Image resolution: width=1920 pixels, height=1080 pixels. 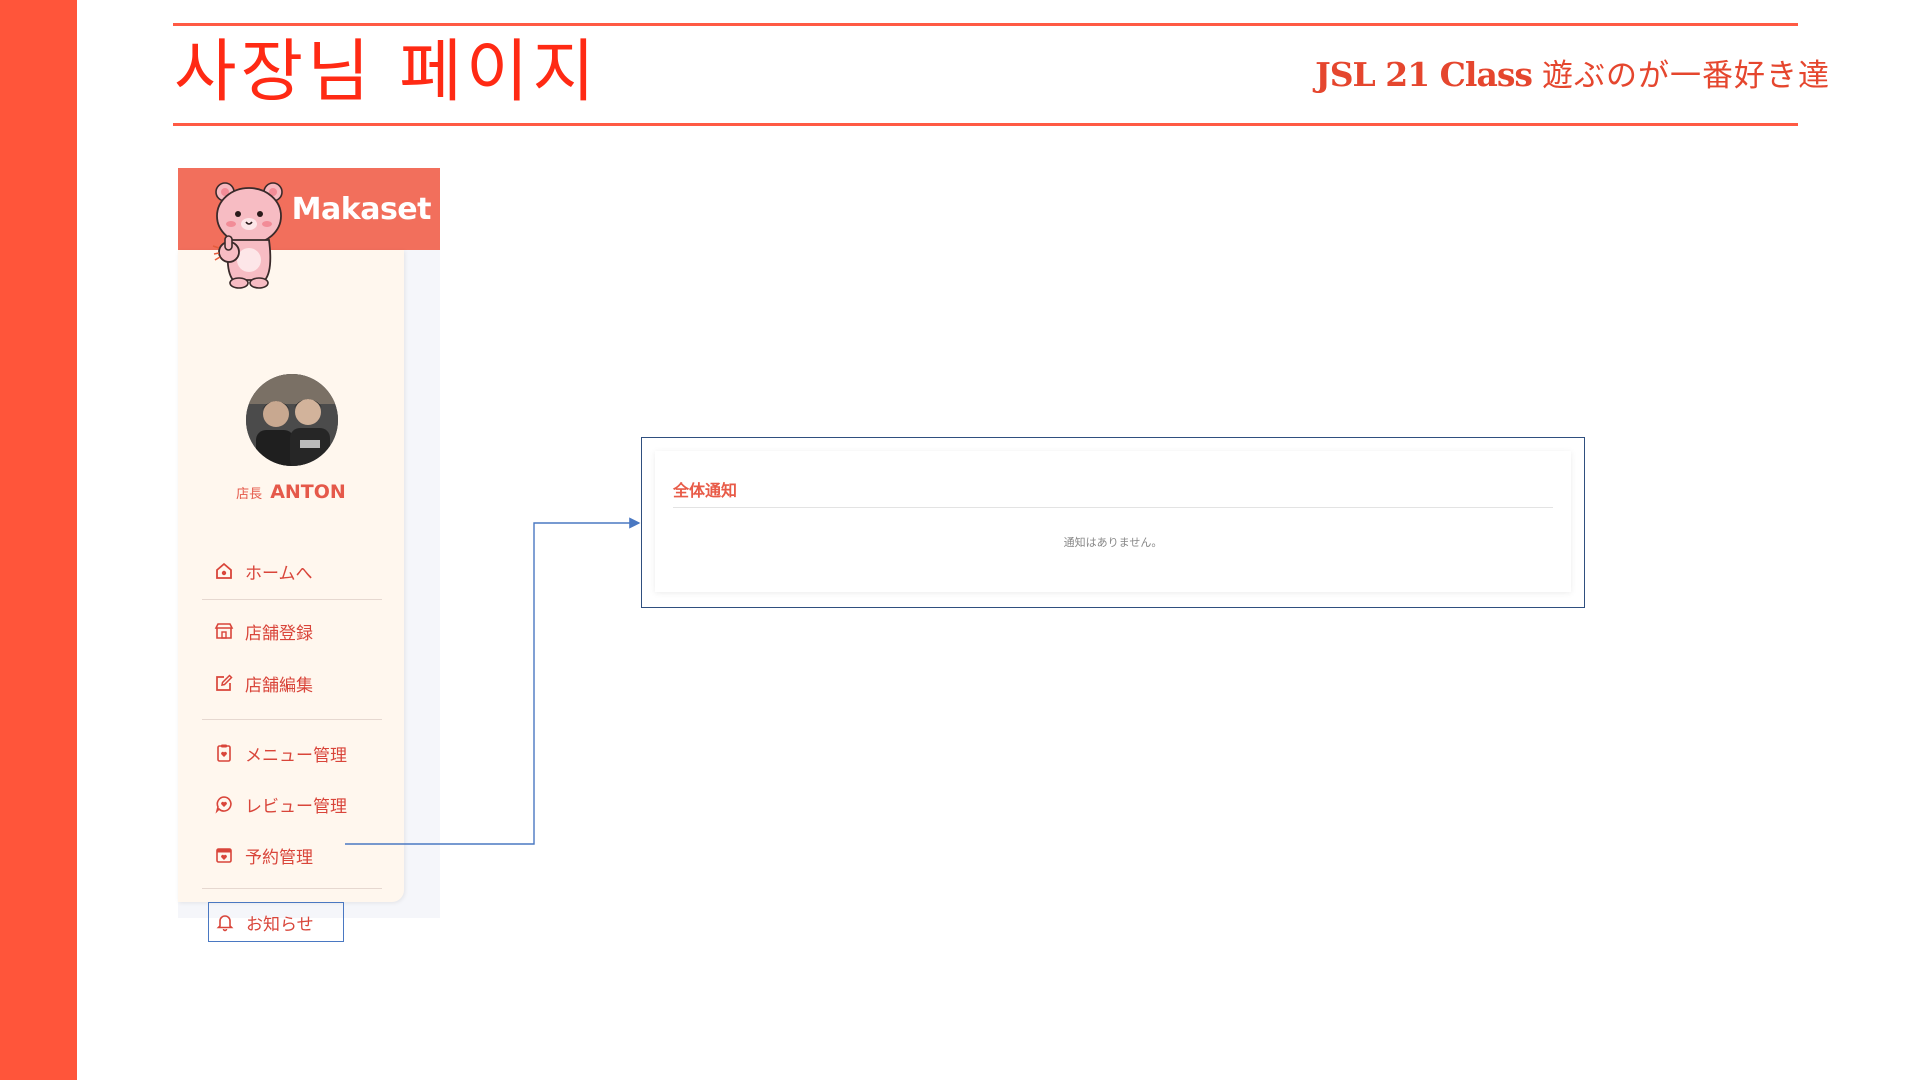 I want to click on tagline: 遊ぶのが一番好き達, so click(x=1686, y=76).